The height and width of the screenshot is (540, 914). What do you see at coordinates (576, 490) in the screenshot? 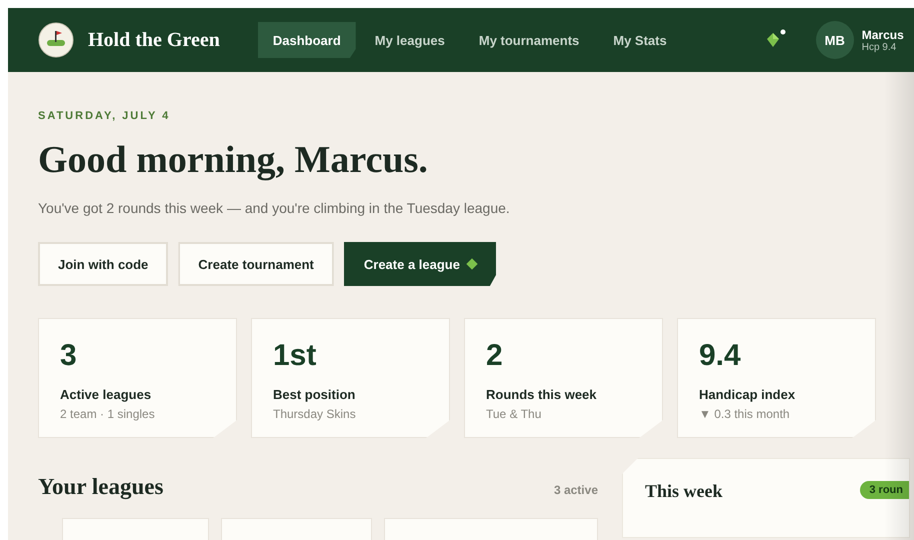
I see `league-count: 3 active` at bounding box center [576, 490].